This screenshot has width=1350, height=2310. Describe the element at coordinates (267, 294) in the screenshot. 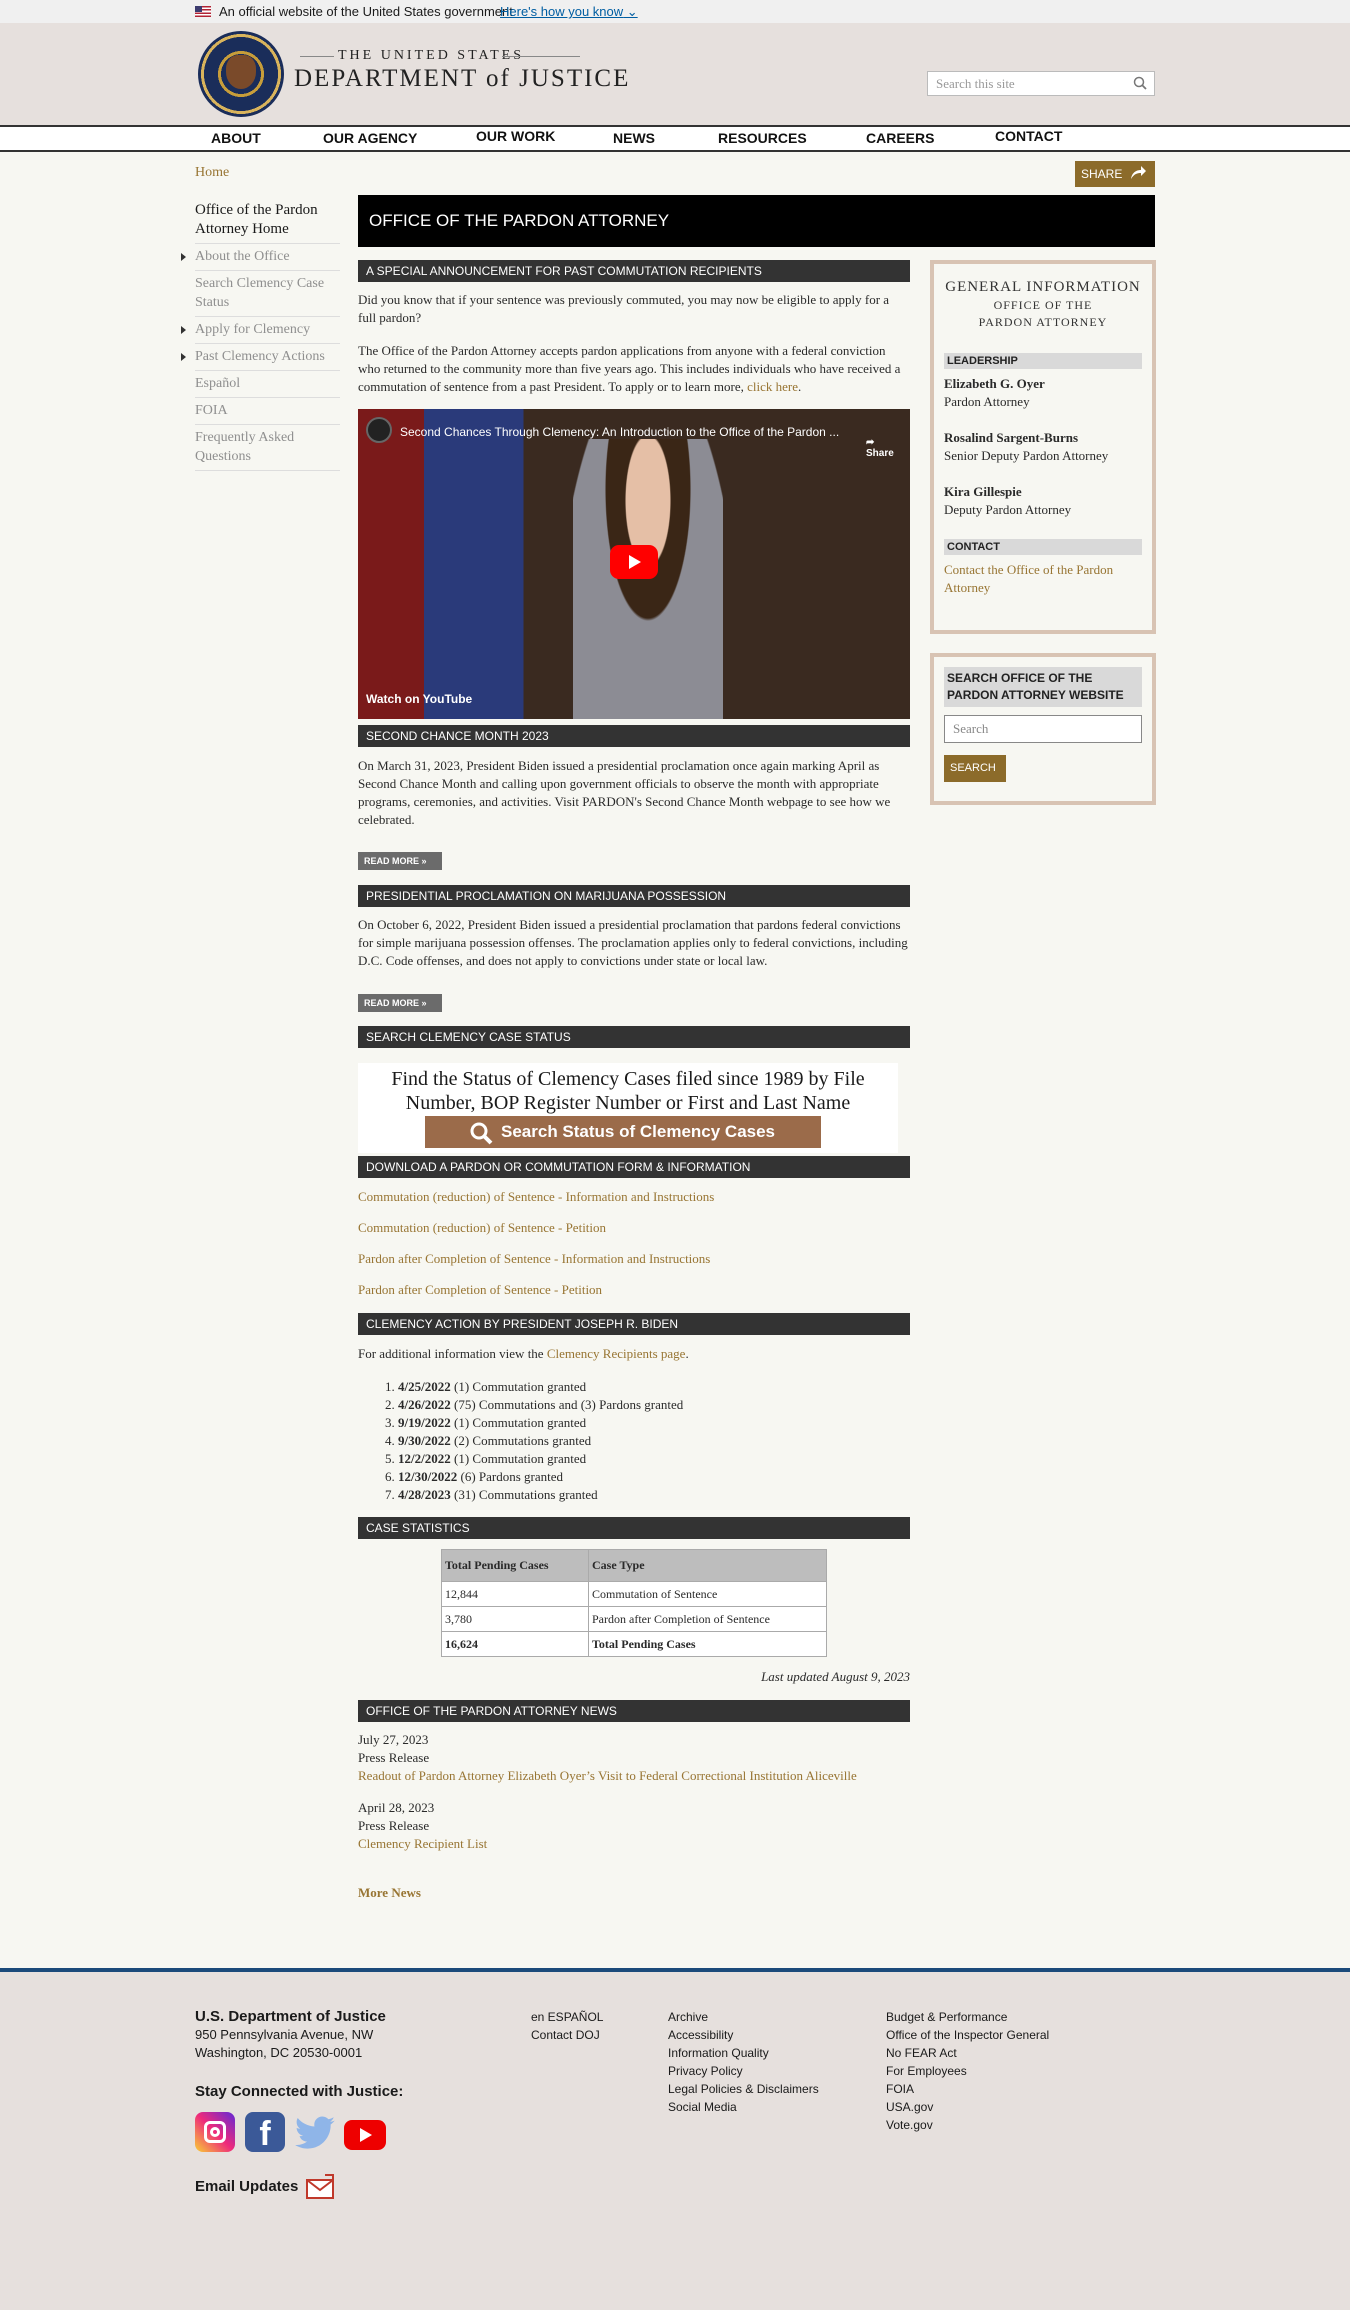

I see `sidebar-item-search-status: Search Clemency Case Status` at that location.